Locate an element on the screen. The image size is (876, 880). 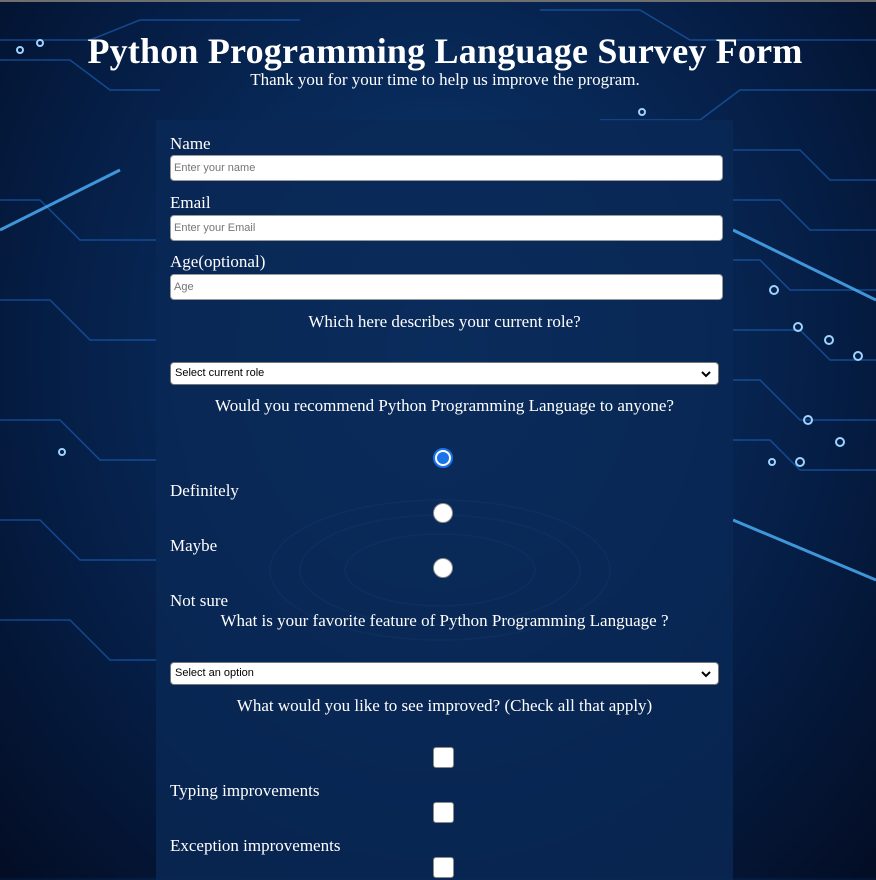
radio-maybe is located at coordinates (443, 513).